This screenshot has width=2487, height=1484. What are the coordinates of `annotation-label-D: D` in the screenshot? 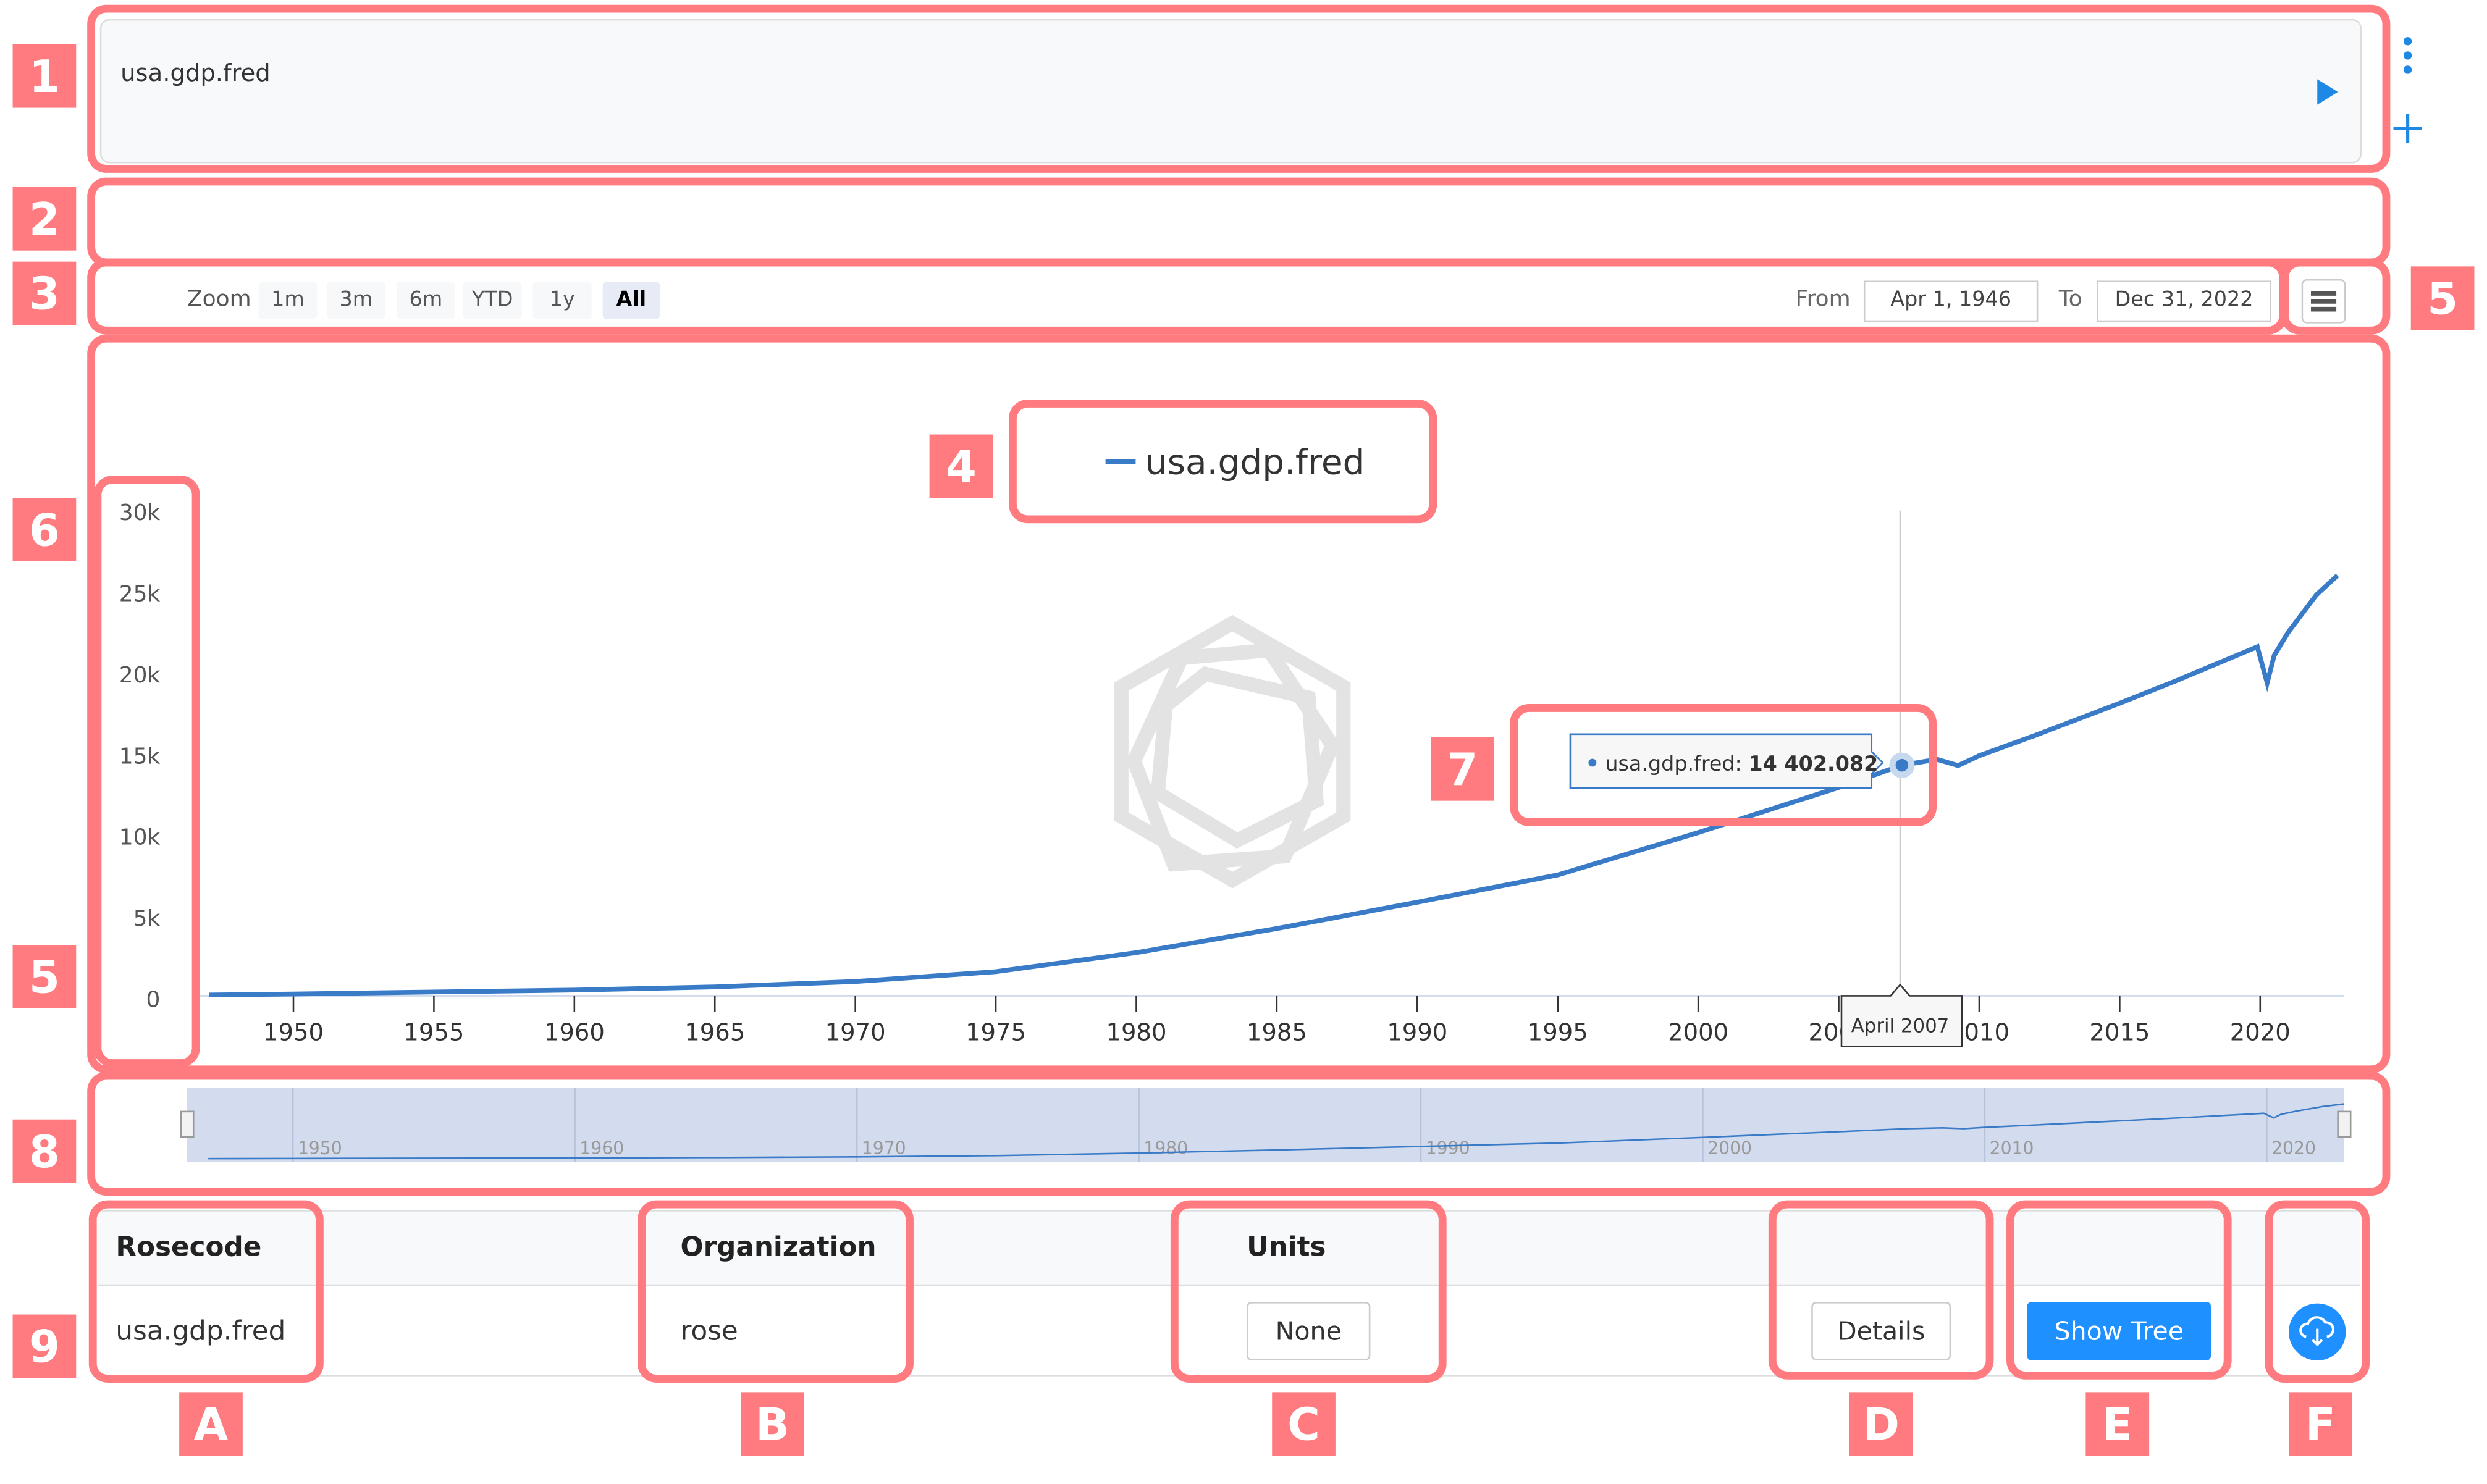 It's located at (1881, 1424).